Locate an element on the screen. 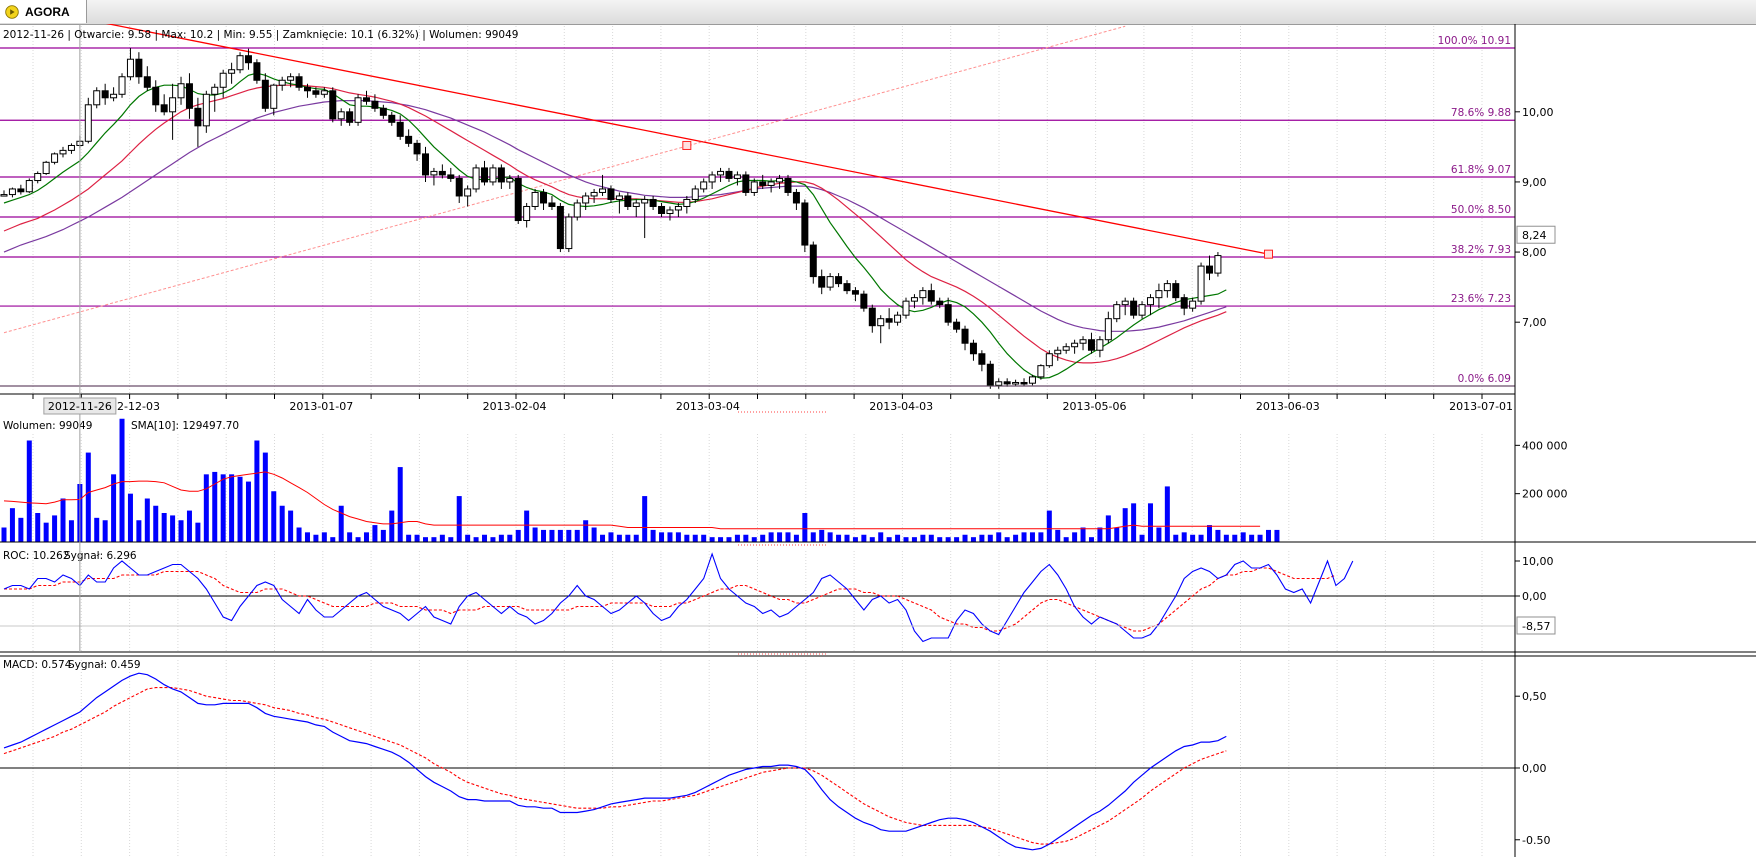 This screenshot has height=857, width=1756. macd-signal-label: Sygnał: 0.459 is located at coordinates (104, 665).